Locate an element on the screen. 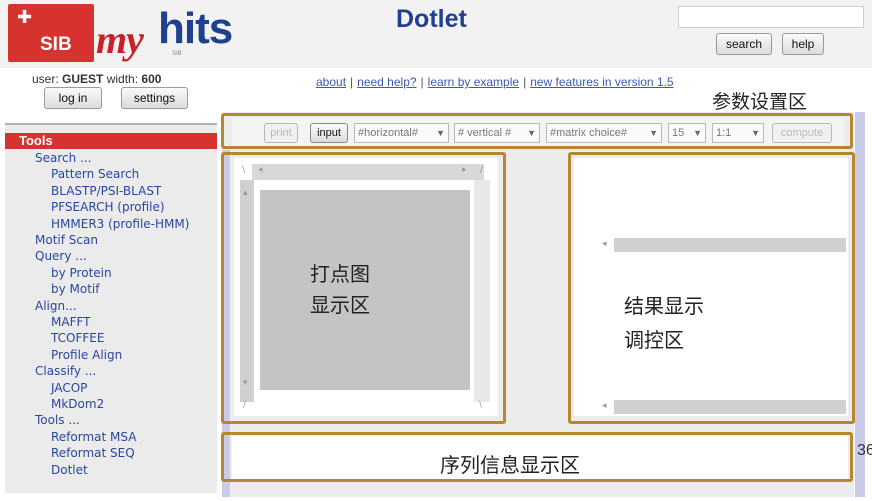 Image resolution: width=872 pixels, height=501 pixels. sidebar-item: by Motif is located at coordinates (75, 289).